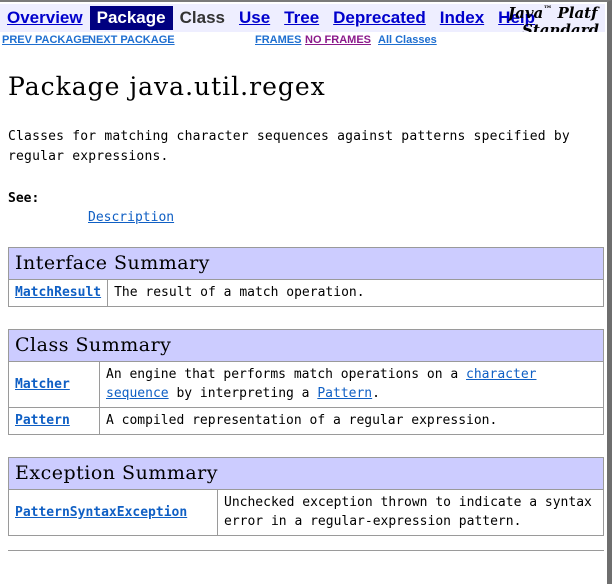 The width and height of the screenshot is (612, 584). I want to click on brand-platform-word: Platf, so click(575, 13).